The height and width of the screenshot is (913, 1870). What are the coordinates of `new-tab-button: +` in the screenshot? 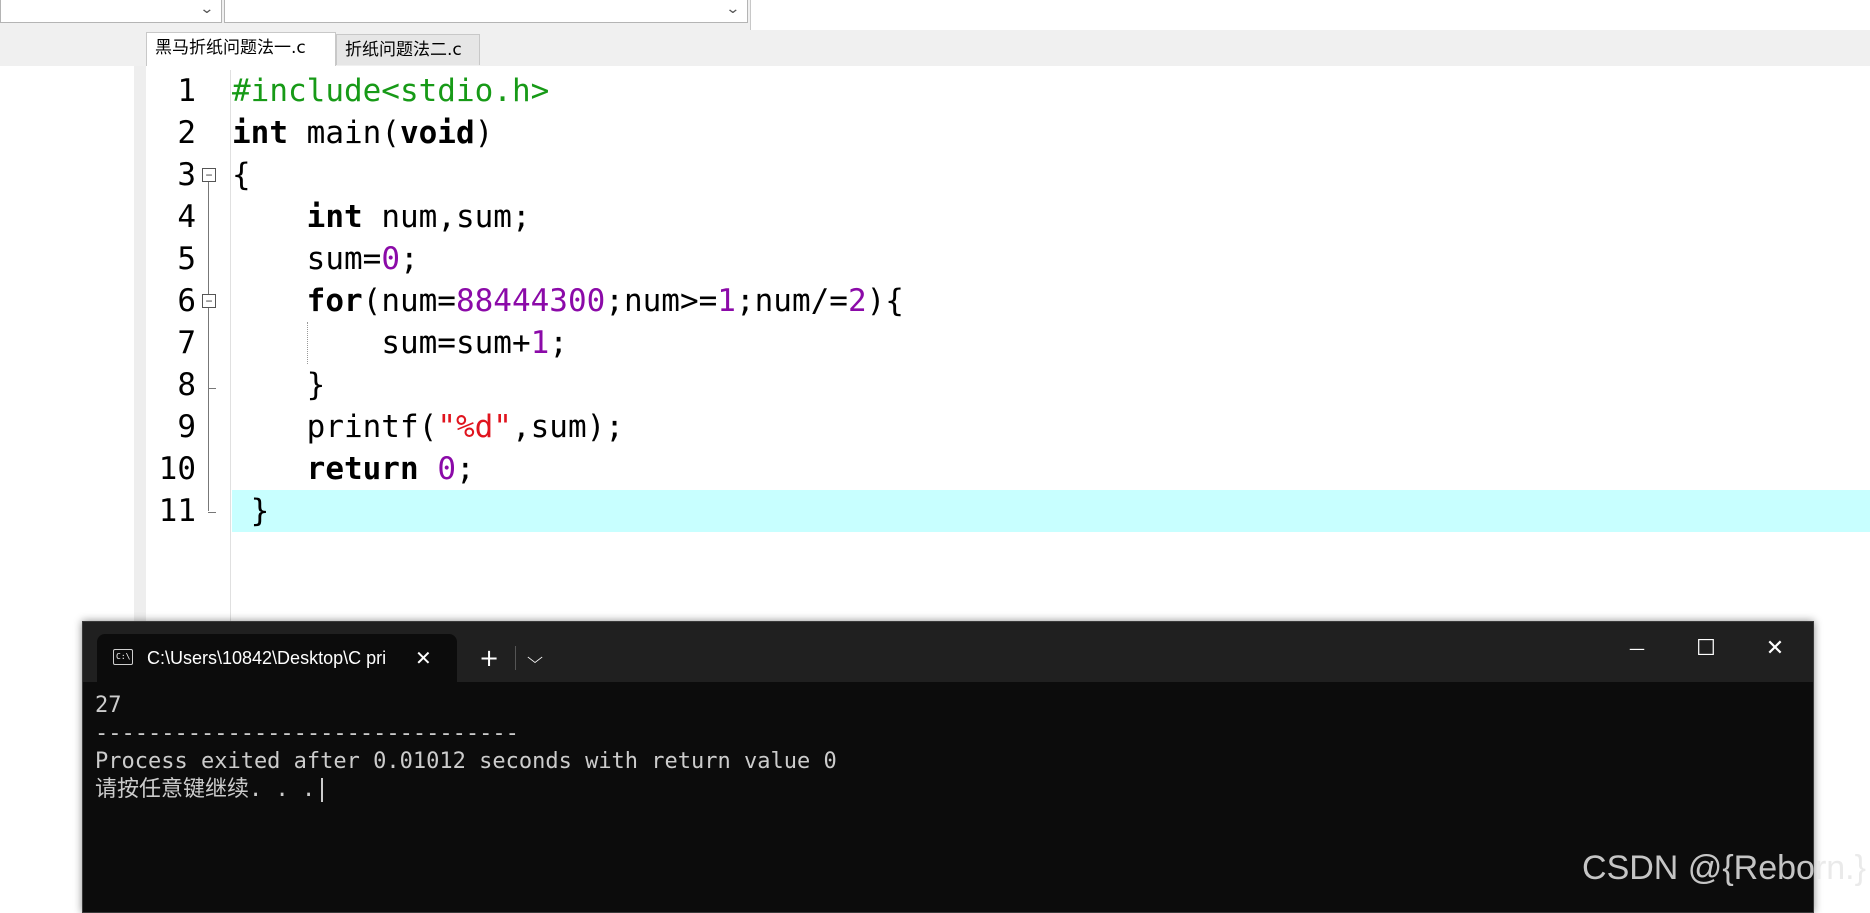 It's located at (489, 658).